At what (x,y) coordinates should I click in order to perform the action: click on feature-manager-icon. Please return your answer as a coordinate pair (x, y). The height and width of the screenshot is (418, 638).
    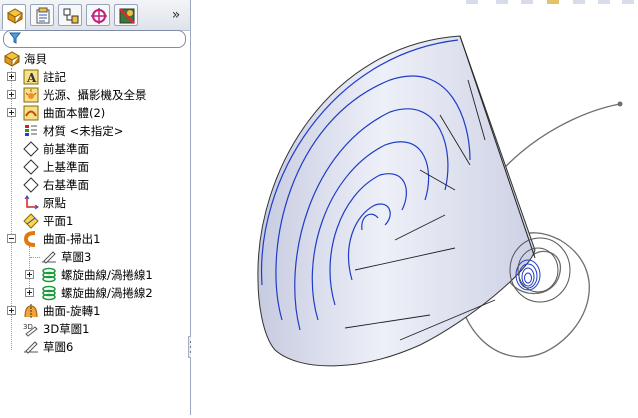
    Looking at the image, I should click on (15, 16).